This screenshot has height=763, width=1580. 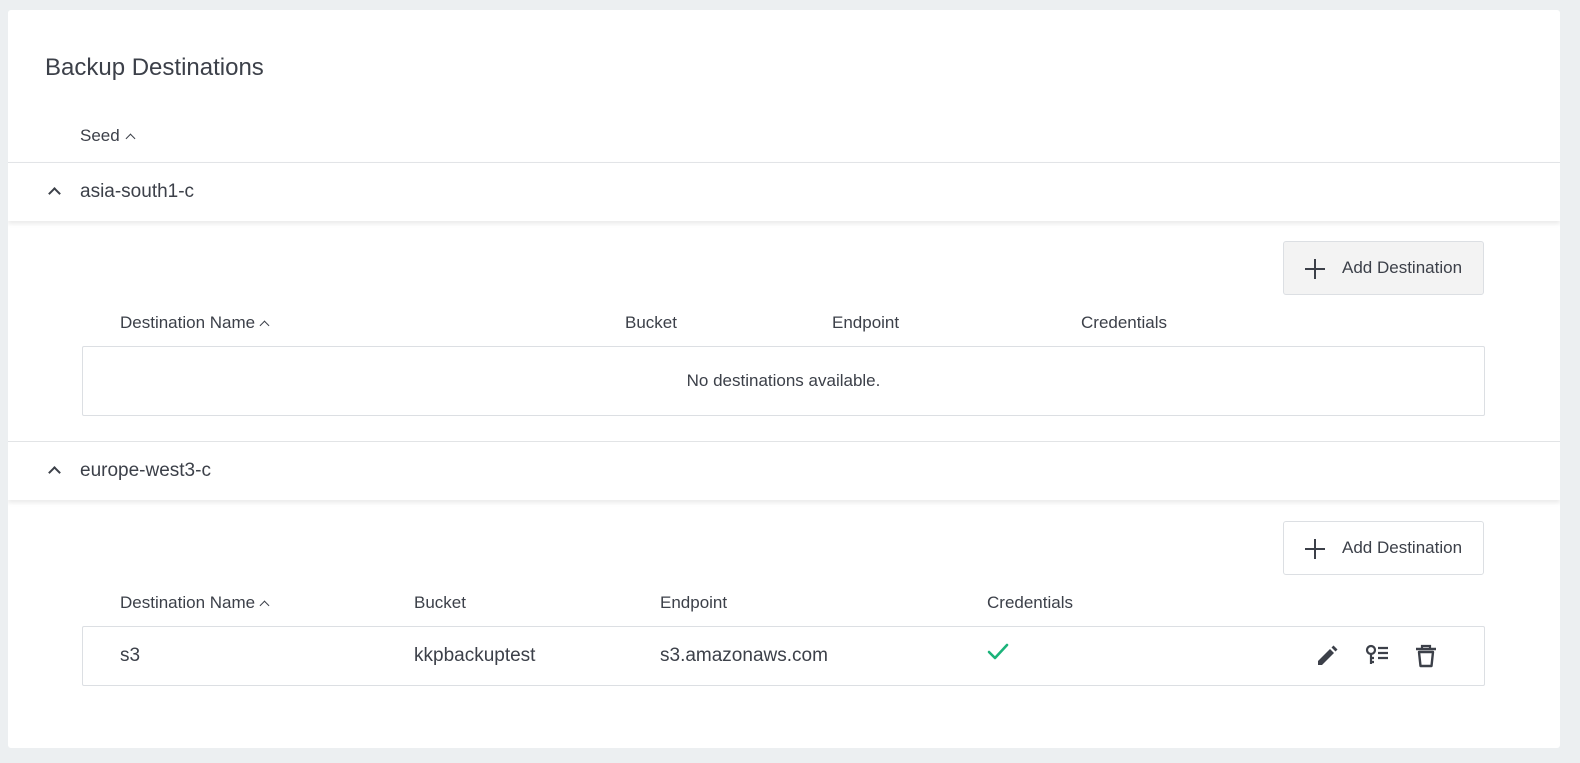 I want to click on seed-row-asia-south1-c: asia-south1-c, so click(x=784, y=191).